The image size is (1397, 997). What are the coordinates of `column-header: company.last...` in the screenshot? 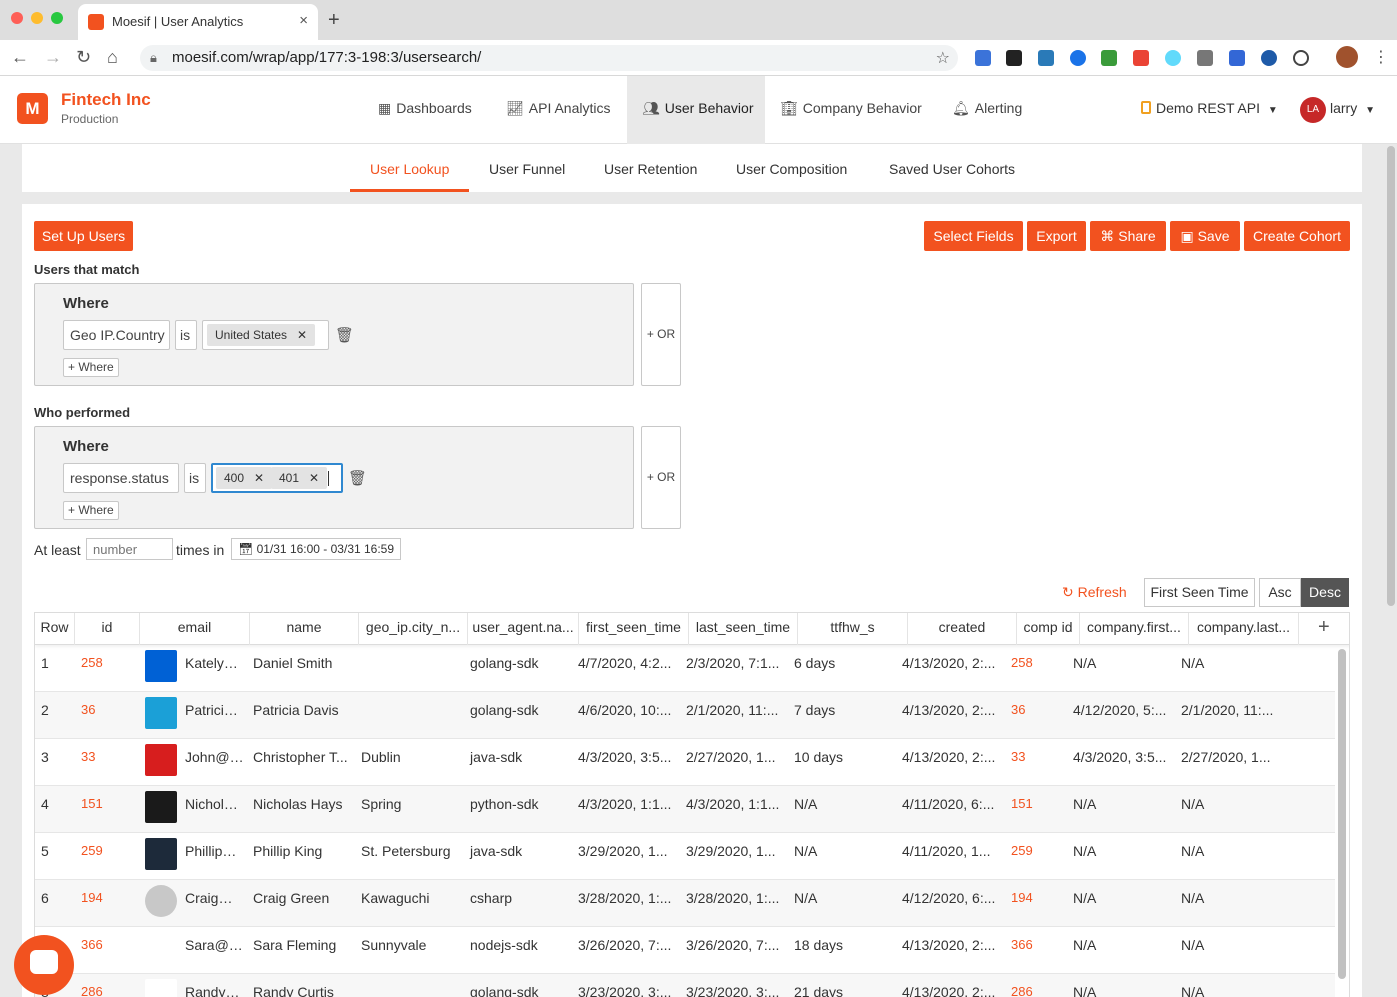 It's located at (1244, 629).